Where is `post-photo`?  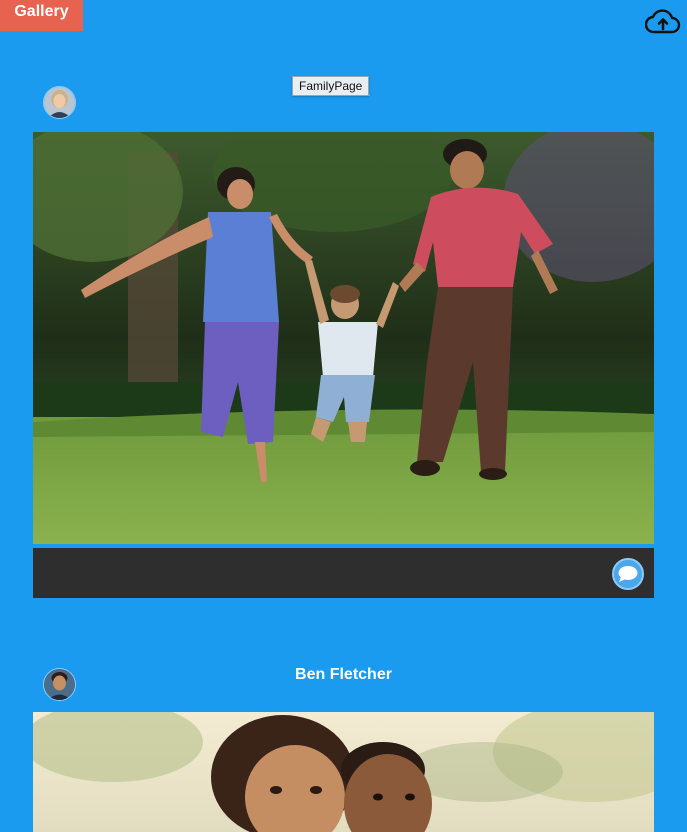 post-photo is located at coordinates (343, 772).